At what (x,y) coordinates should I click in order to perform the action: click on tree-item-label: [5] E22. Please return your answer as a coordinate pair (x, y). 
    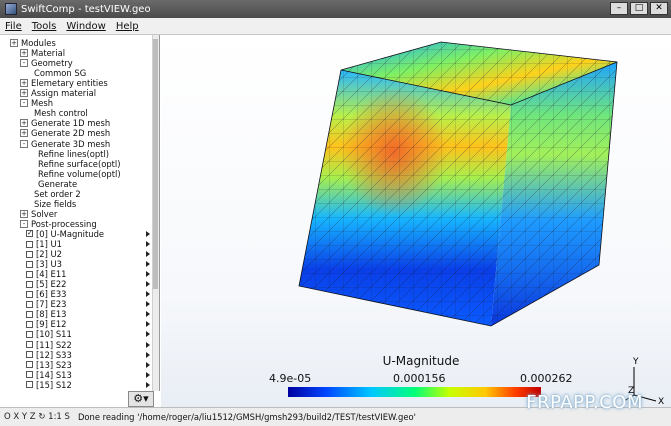
    Looking at the image, I should click on (51, 284).